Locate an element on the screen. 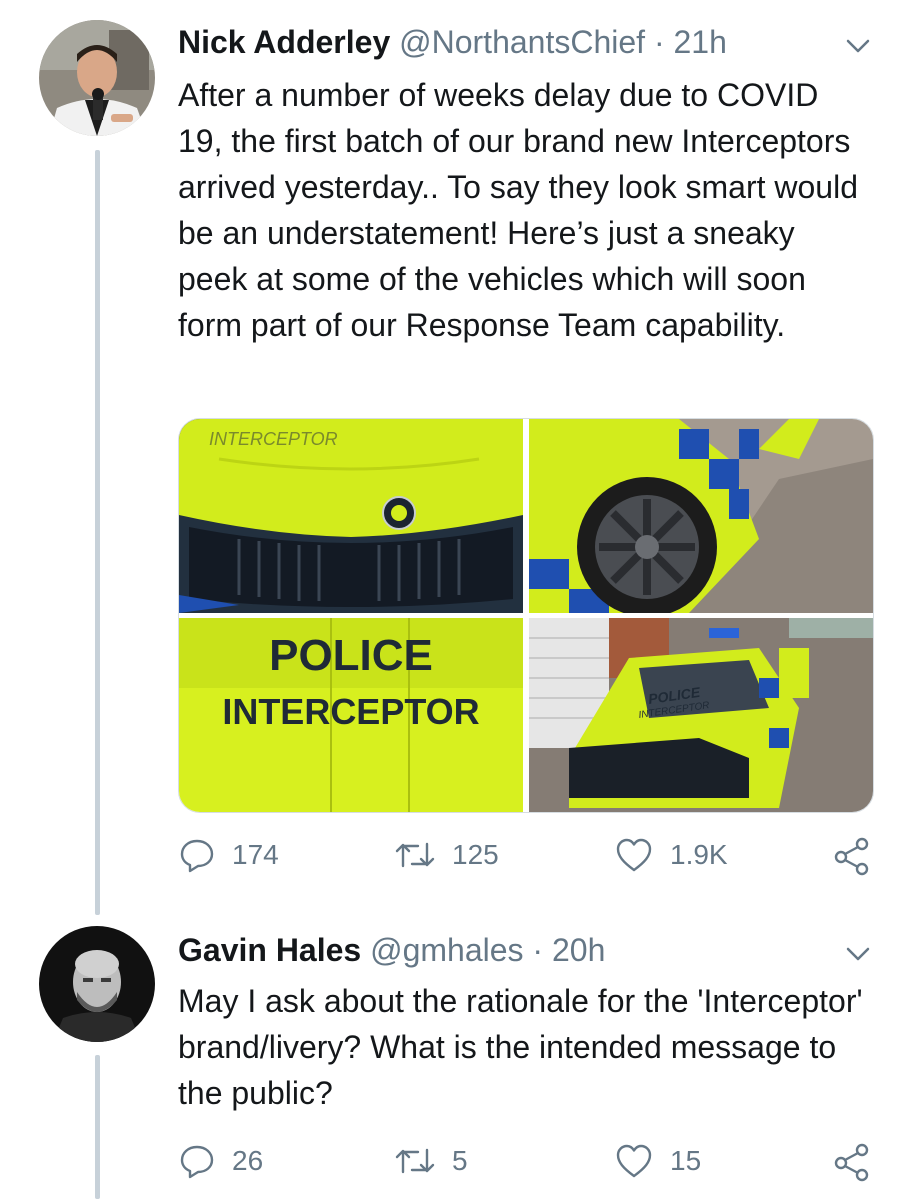 The width and height of the screenshot is (911, 1199). reply-button: 26 is located at coordinates (220, 1161).